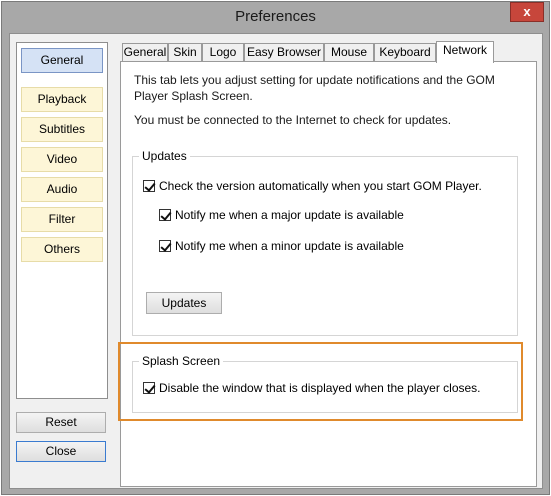 The image size is (551, 496). What do you see at coordinates (62, 249) in the screenshot?
I see `sidebar-item-others: Others` at bounding box center [62, 249].